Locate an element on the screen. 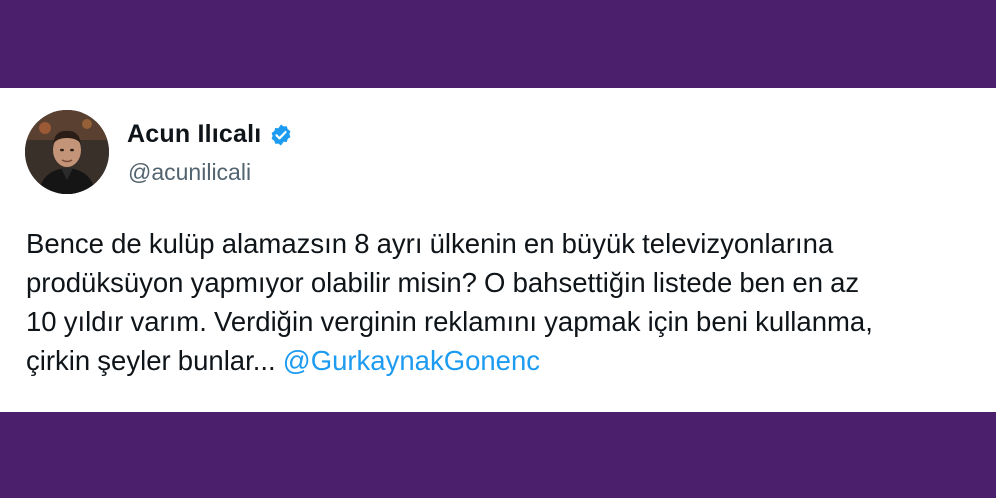 The height and width of the screenshot is (498, 996). author-name-row: Acun Ilıcalı is located at coordinates (210, 134).